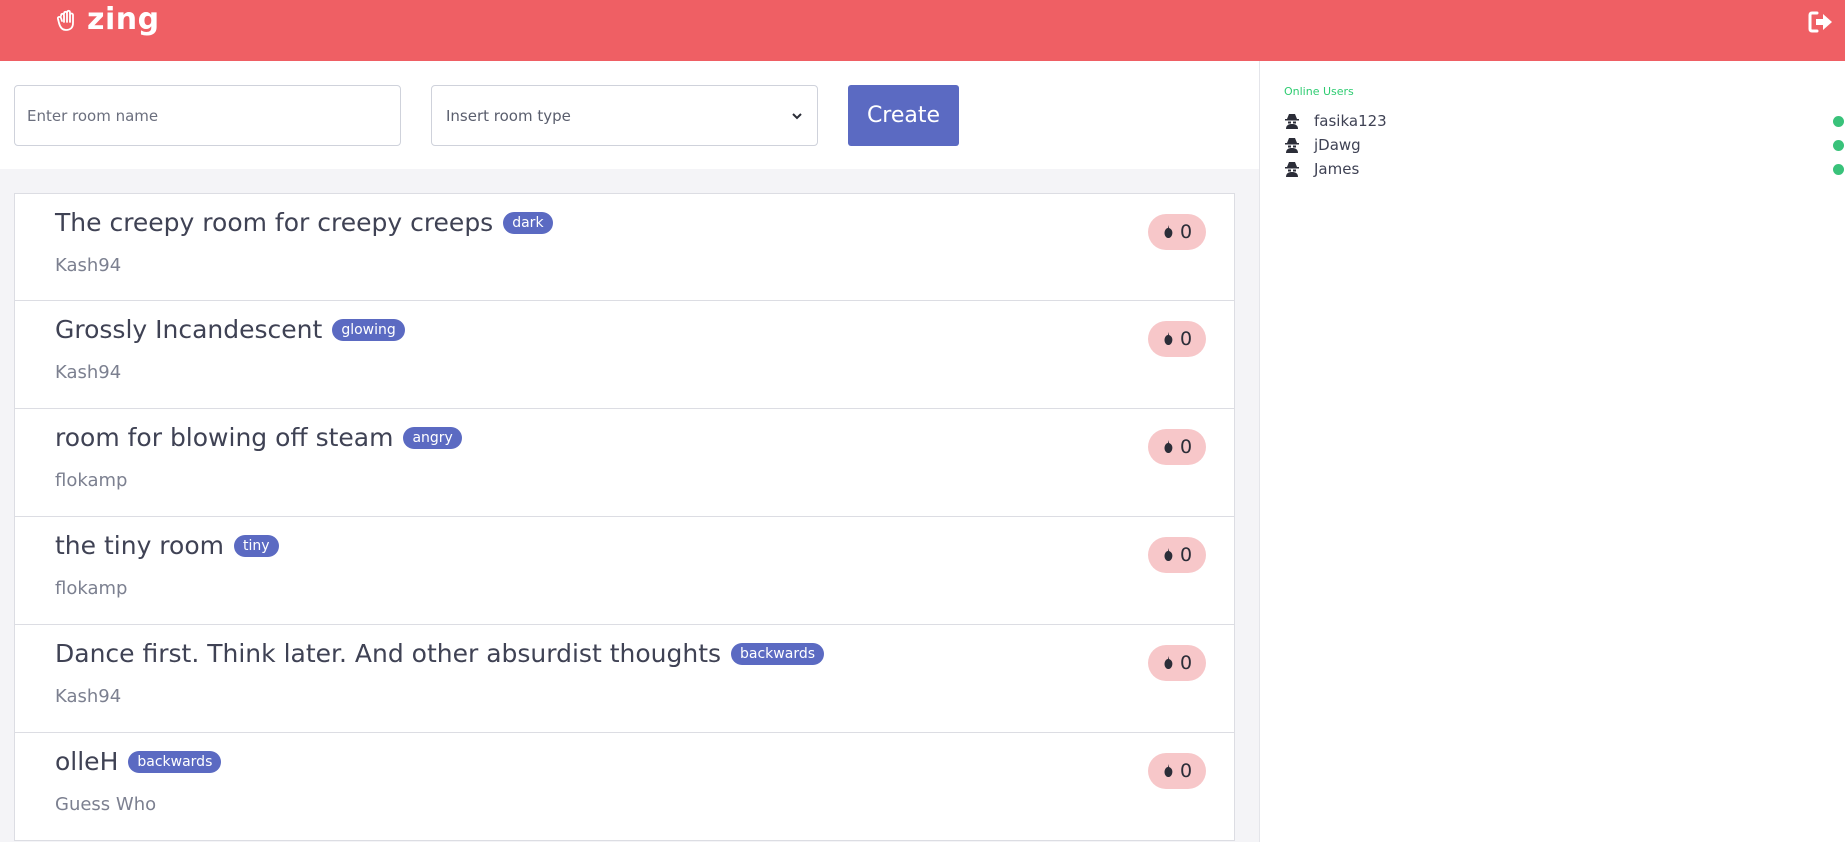 This screenshot has width=1845, height=842. What do you see at coordinates (624, 355) in the screenshot?
I see `room-card: Grossly Incandescent glowing Kash94 0` at bounding box center [624, 355].